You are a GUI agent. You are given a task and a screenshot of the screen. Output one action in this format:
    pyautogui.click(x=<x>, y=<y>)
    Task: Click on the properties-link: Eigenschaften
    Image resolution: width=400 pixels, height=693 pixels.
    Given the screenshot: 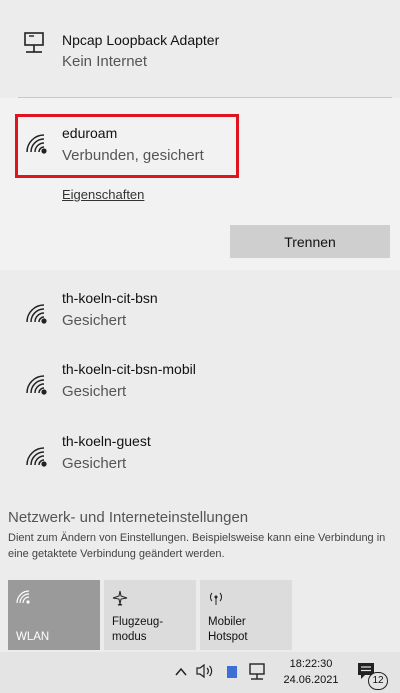 What is the action you would take?
    pyautogui.click(x=103, y=194)
    